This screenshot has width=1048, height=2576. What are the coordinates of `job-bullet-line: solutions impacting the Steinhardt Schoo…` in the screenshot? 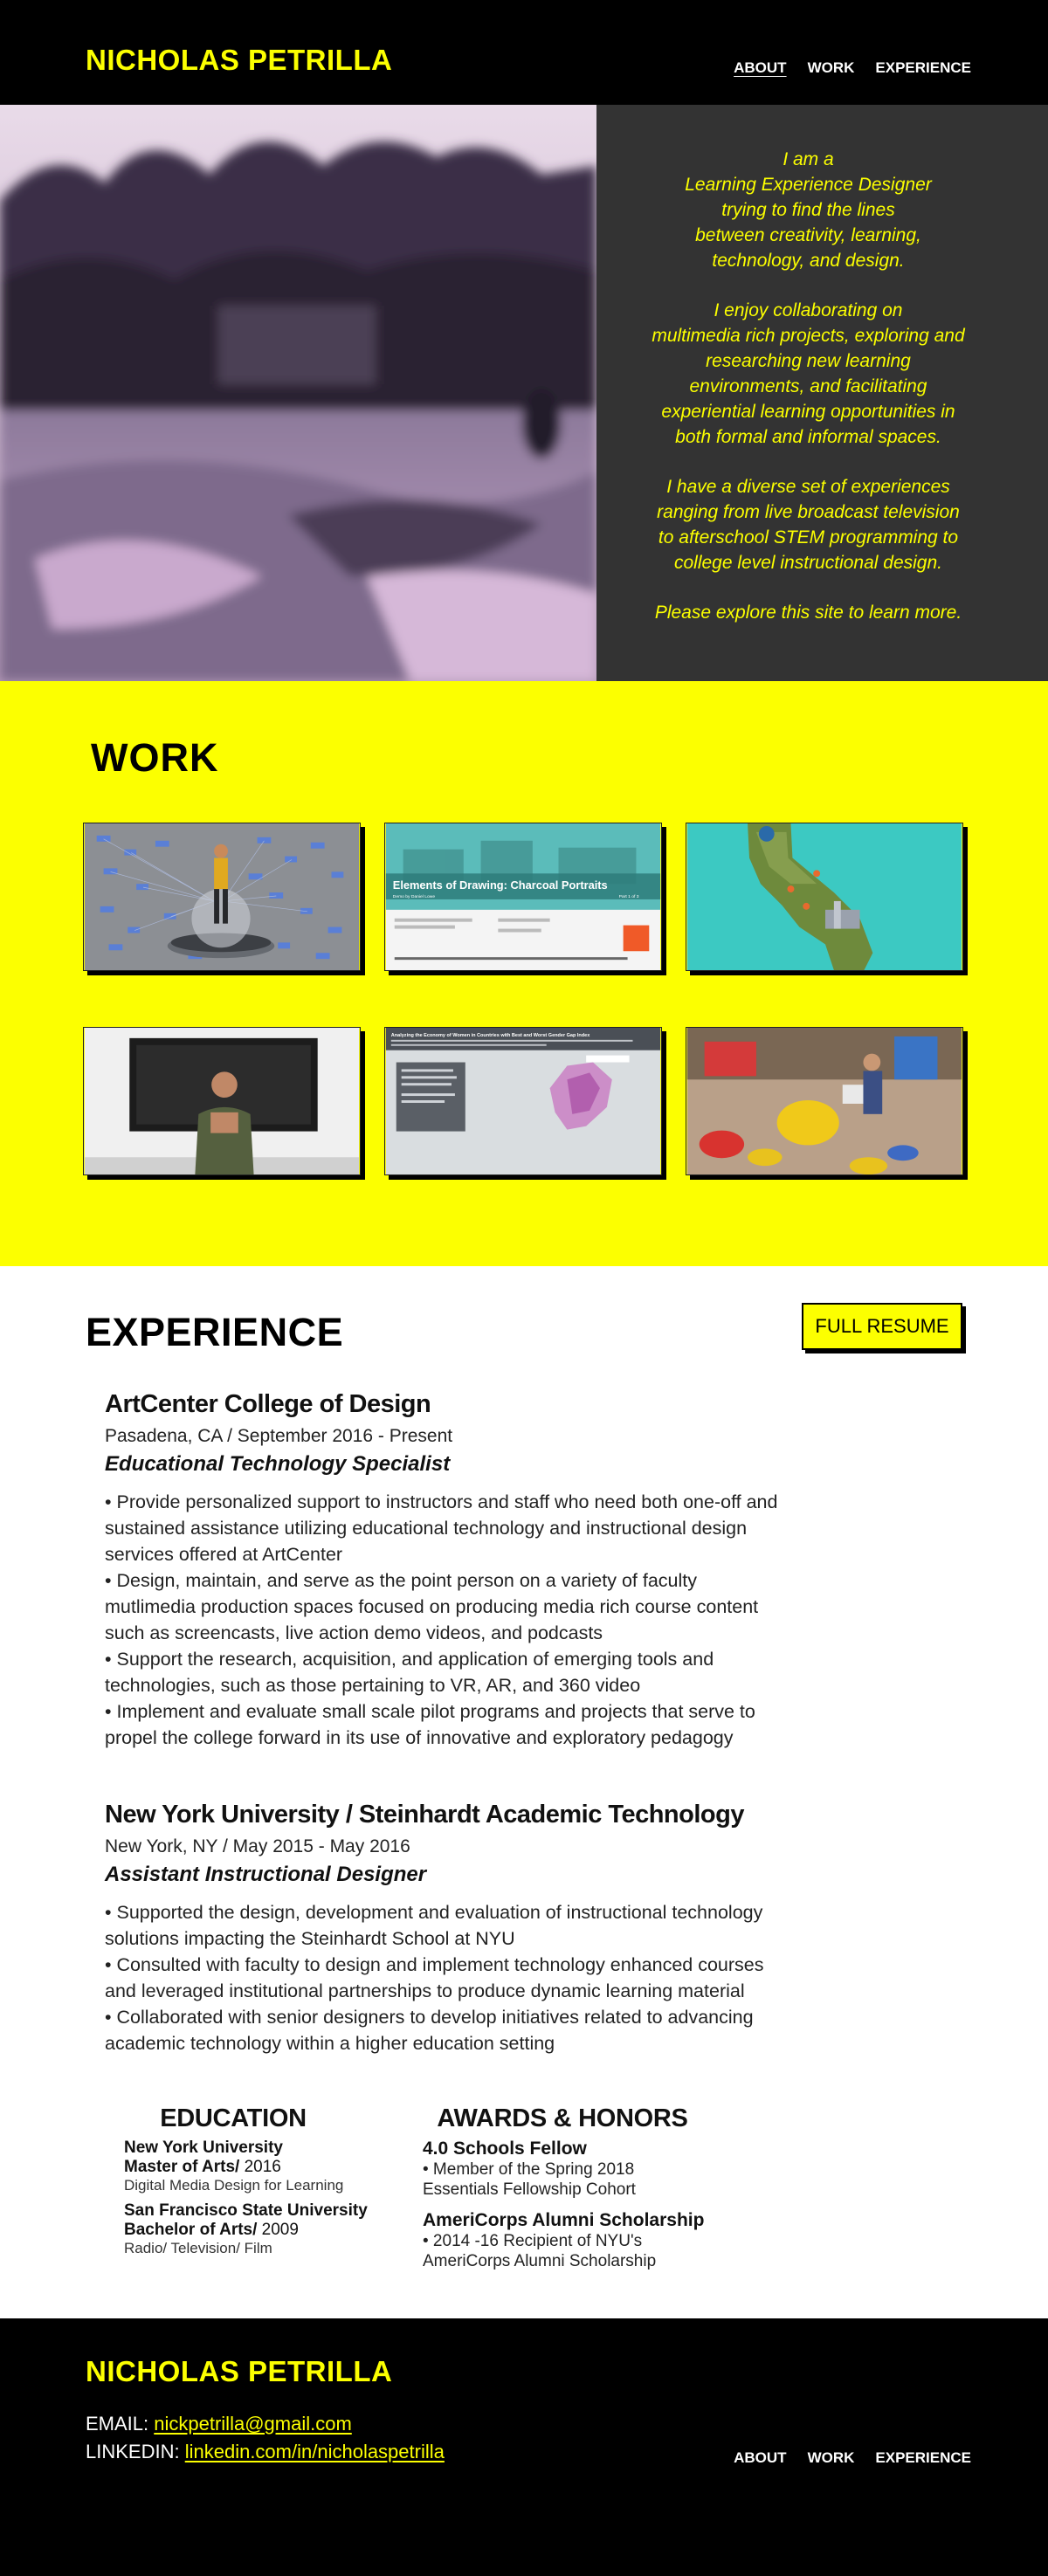 It's located at (310, 1938).